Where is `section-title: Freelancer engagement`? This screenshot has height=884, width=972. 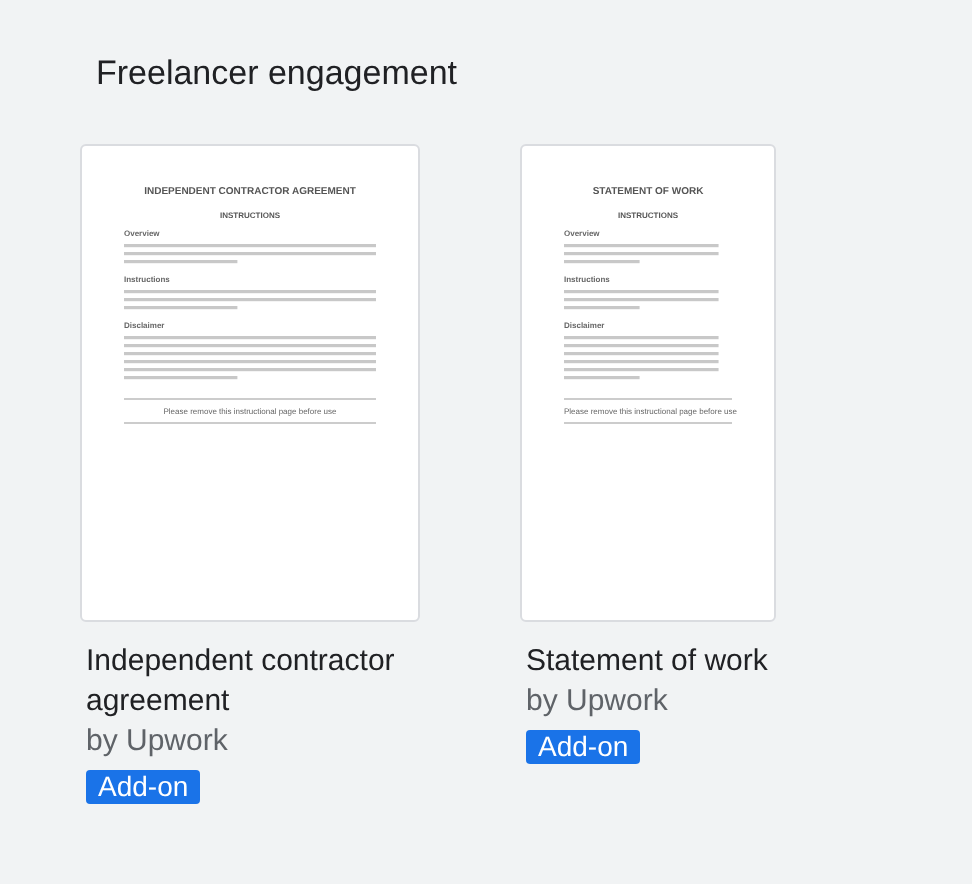 section-title: Freelancer engagement is located at coordinates (278, 74).